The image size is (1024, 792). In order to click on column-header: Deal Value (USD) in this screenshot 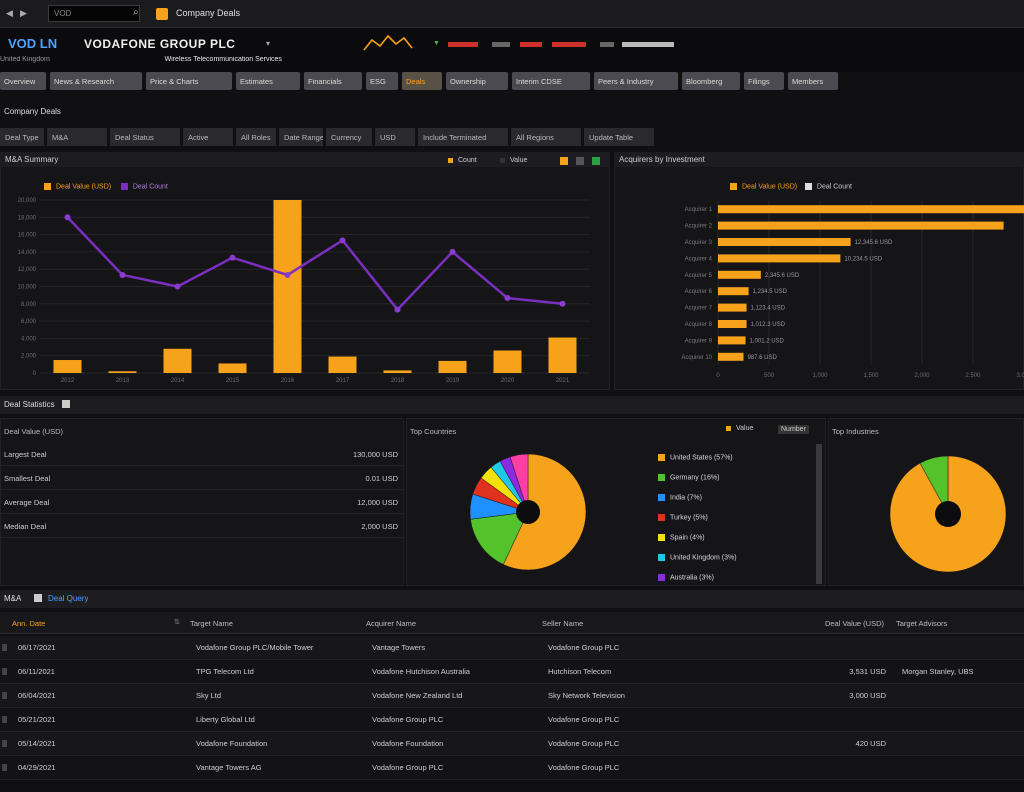, I will do `click(822, 623)`.